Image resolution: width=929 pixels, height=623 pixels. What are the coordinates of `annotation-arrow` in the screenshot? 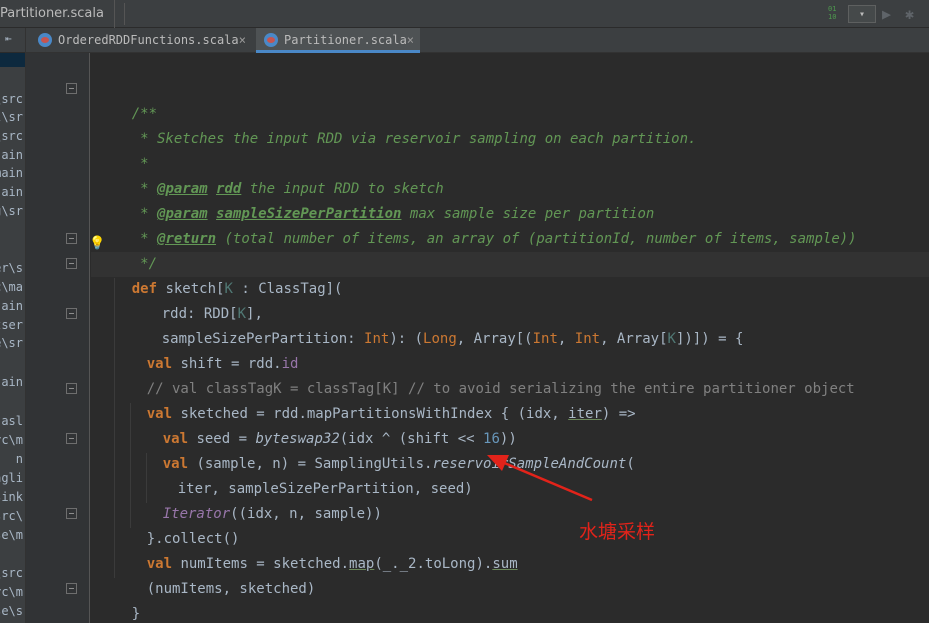 It's located at (540, 478).